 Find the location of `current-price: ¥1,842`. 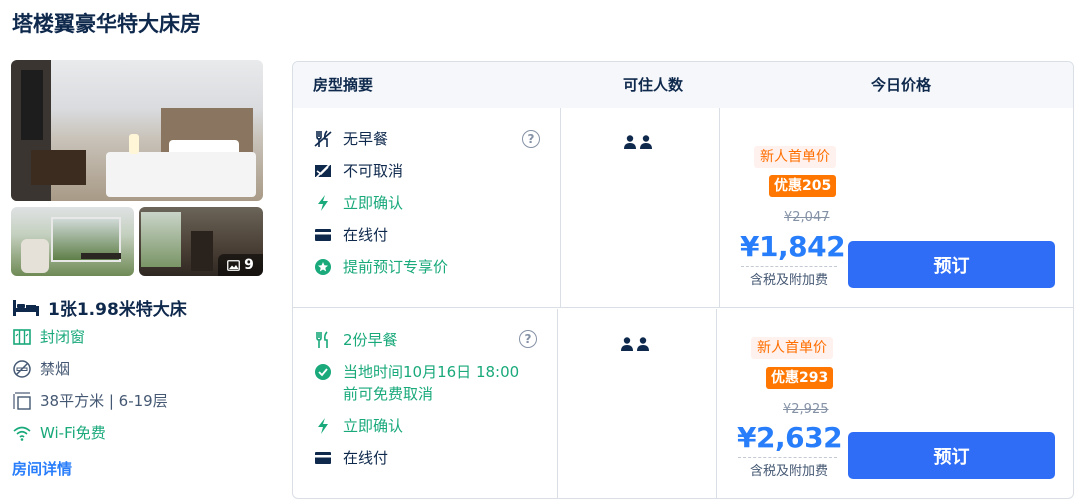

current-price: ¥1,842 is located at coordinates (793, 246).